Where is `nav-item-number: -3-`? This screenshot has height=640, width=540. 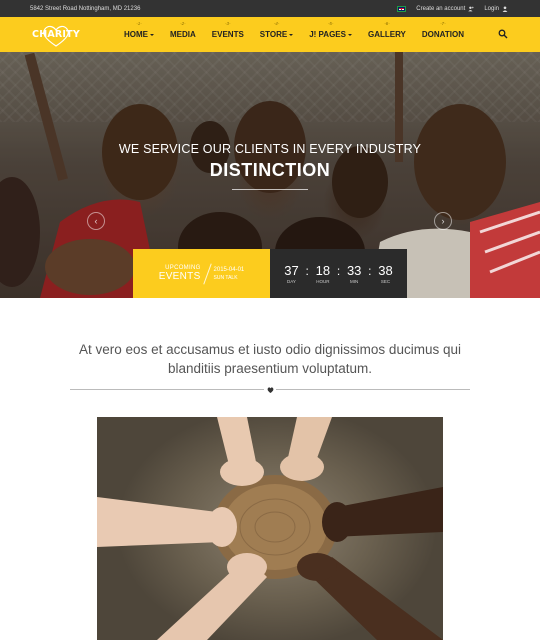
nav-item-number: -3- is located at coordinates (228, 23).